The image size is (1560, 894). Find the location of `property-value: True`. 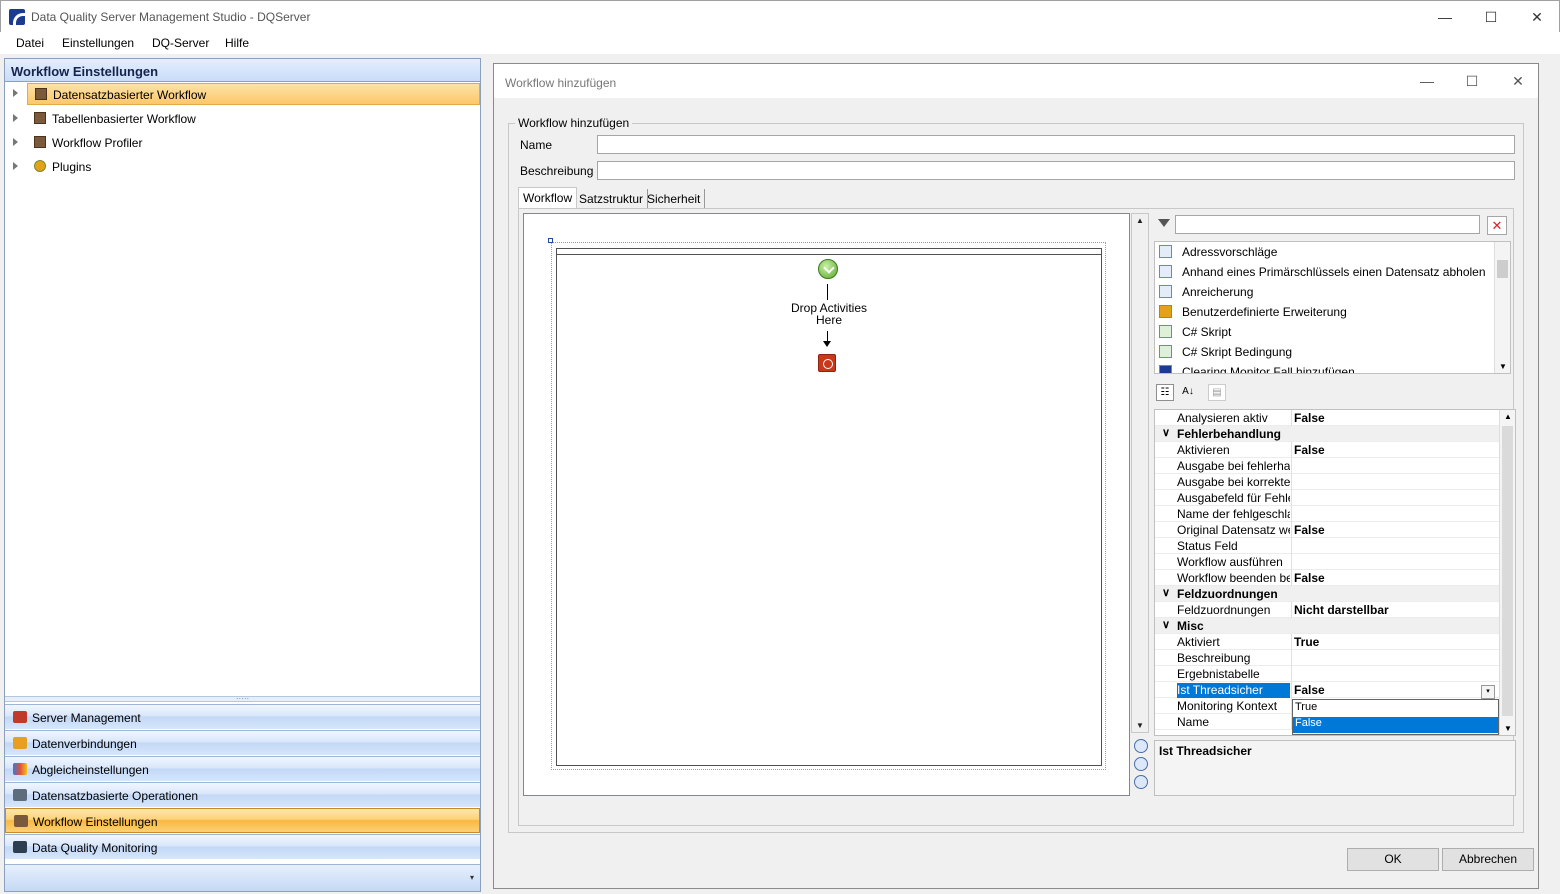

property-value: True is located at coordinates (1306, 642).